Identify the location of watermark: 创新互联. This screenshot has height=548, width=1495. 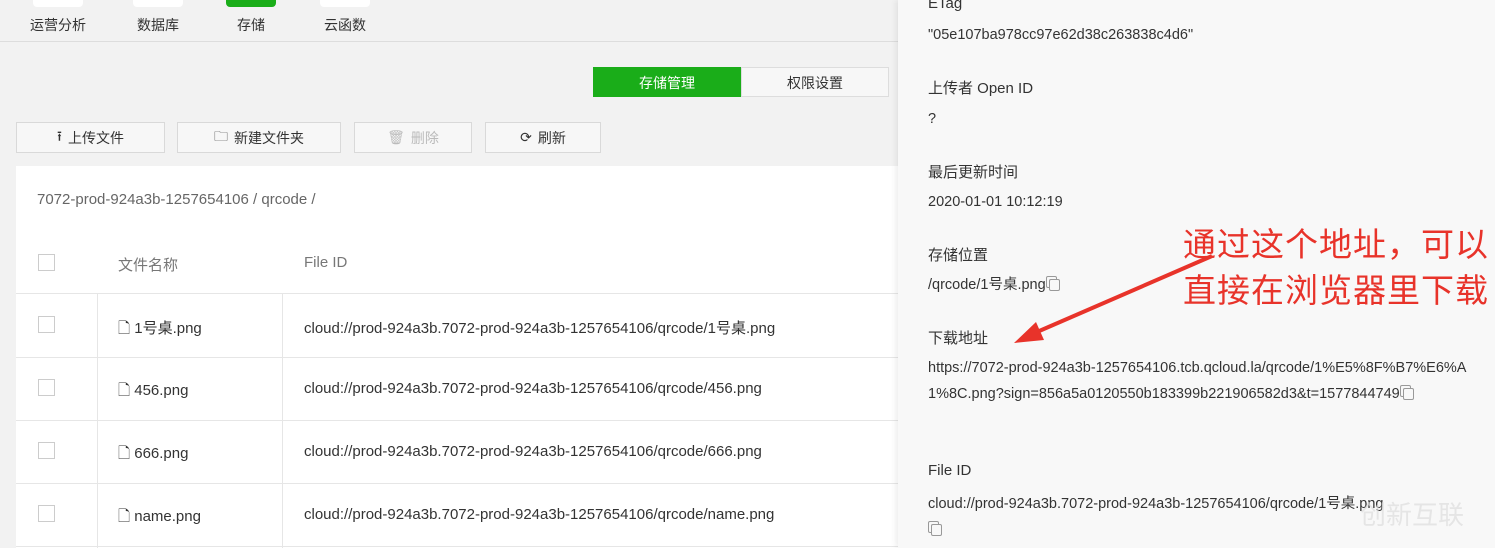
(1412, 515).